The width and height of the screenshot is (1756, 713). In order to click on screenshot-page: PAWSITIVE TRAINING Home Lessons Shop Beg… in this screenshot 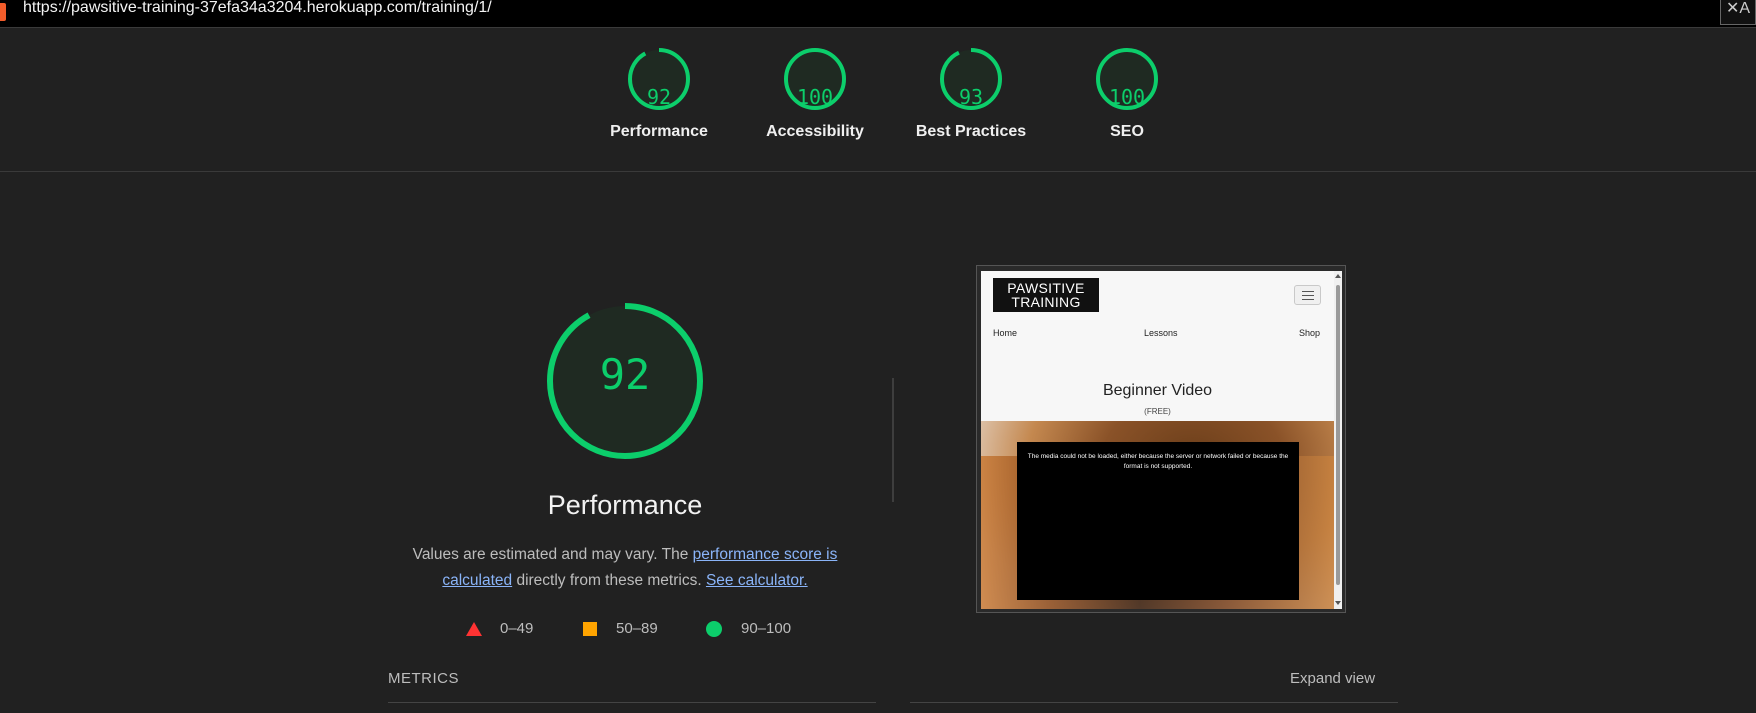, I will do `click(1157, 440)`.